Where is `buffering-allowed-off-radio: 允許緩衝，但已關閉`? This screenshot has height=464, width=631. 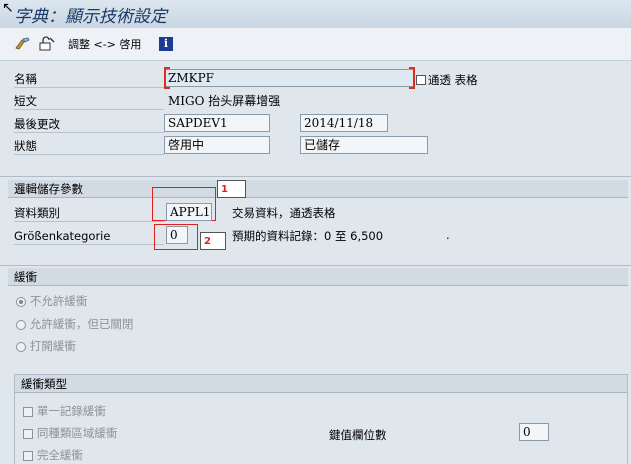
buffering-allowed-off-radio: 允許緩衝，但已關閉 is located at coordinates (74, 324).